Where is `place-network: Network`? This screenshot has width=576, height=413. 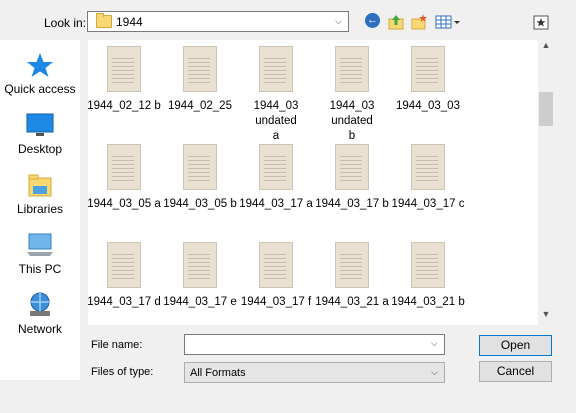 place-network: Network is located at coordinates (40, 314).